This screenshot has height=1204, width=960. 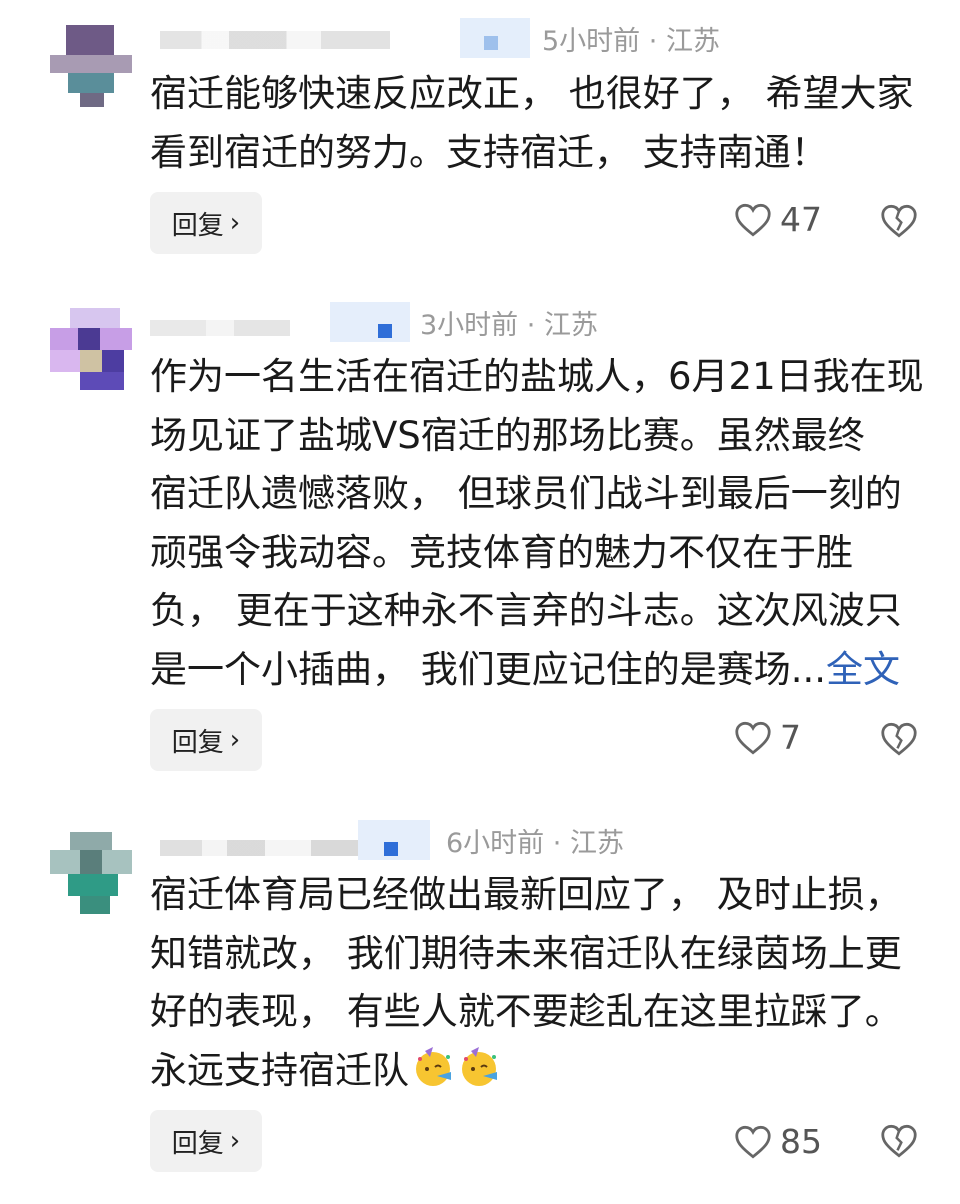 I want to click on like-button: 47, so click(x=778, y=219).